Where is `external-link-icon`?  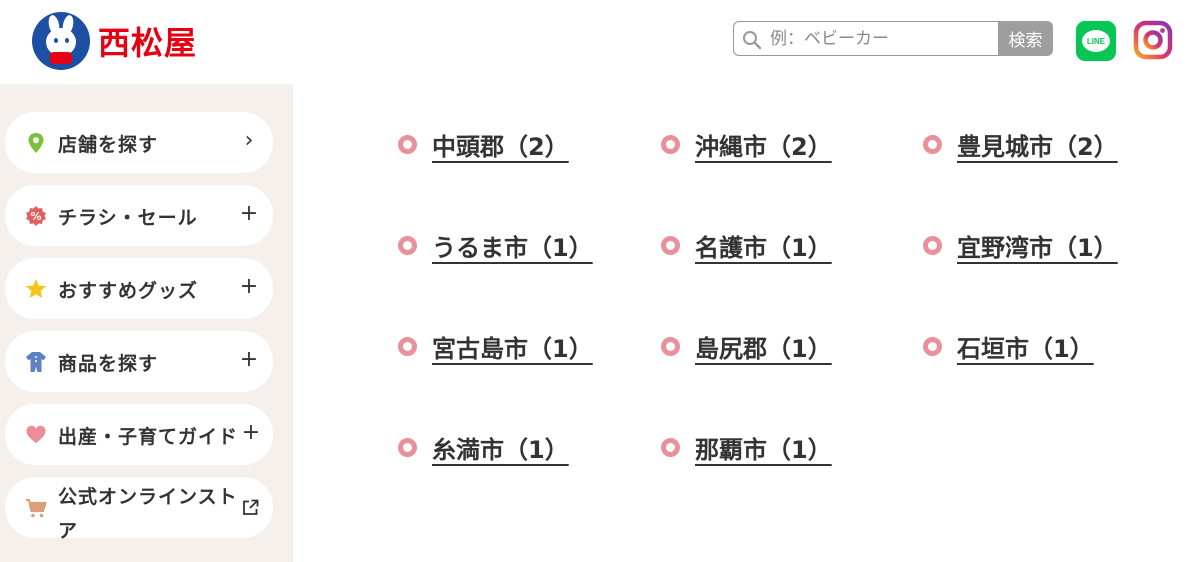
external-link-icon is located at coordinates (251, 507).